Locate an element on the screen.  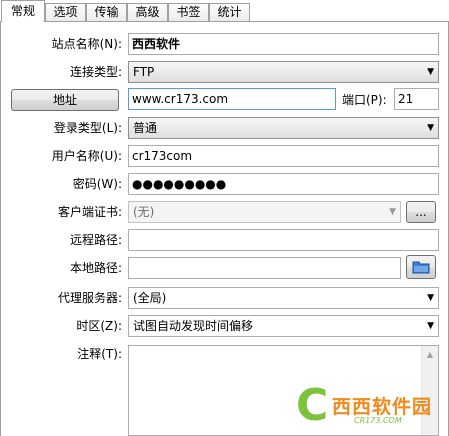
address-input: www.cr173.com is located at coordinates (232, 99).